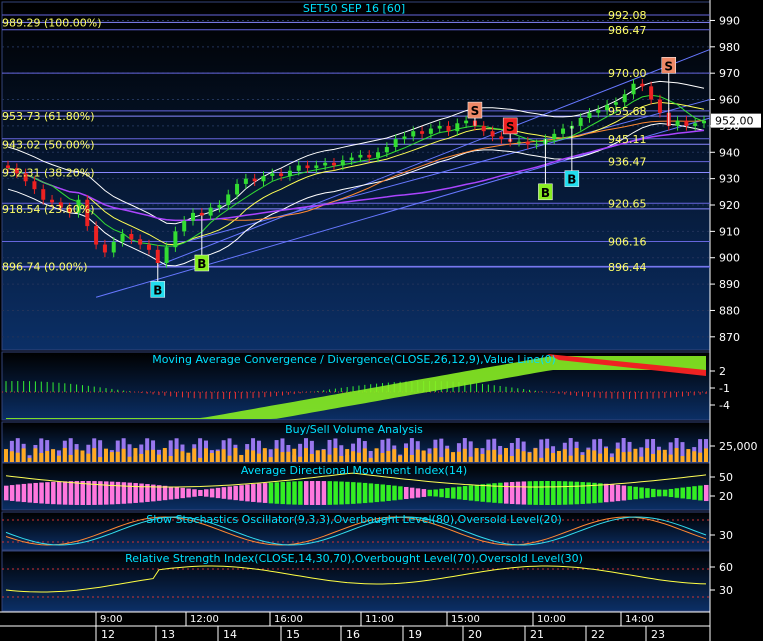  Describe the element at coordinates (379, 619) in the screenshot. I see `time-axis-label: 11:00` at that location.